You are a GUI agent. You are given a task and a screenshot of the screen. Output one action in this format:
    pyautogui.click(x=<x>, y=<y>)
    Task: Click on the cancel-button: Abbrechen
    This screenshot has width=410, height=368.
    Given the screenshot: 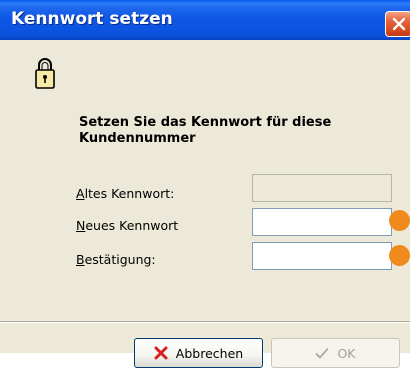 What is the action you would take?
    pyautogui.click(x=198, y=353)
    